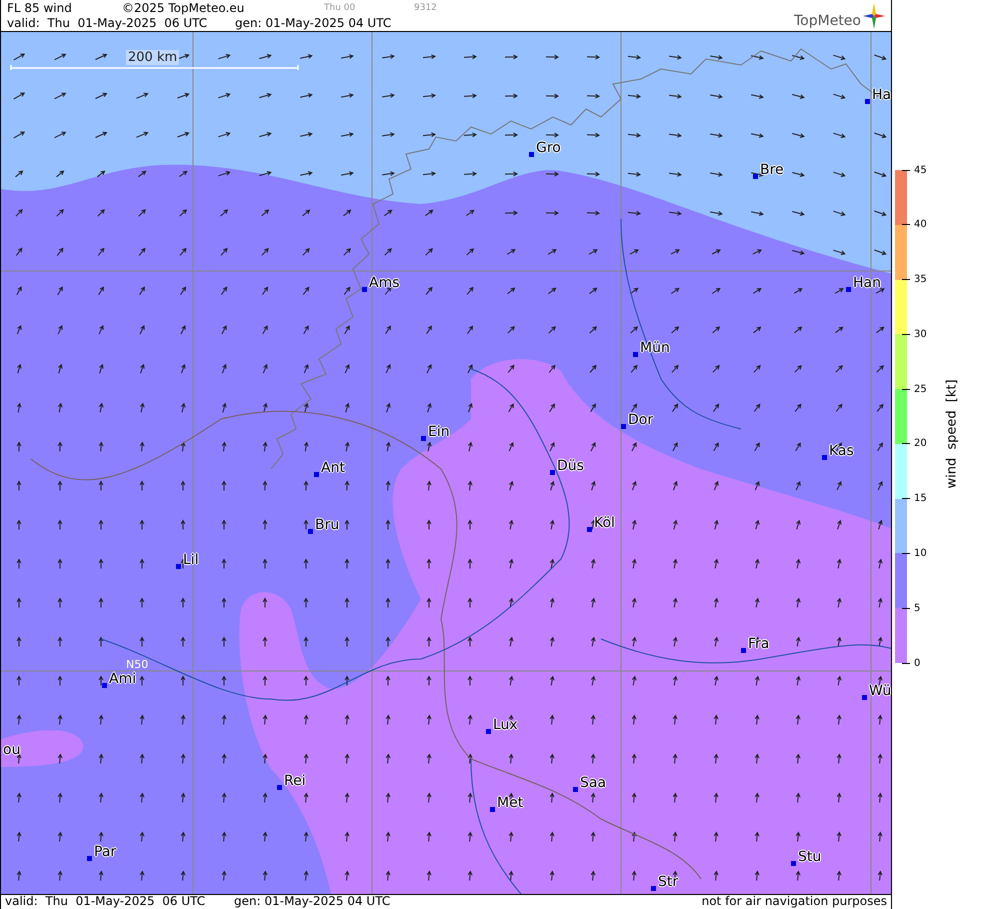 This screenshot has width=983, height=909. What do you see at coordinates (604, 523) in the screenshot?
I see `city-label: Köl` at bounding box center [604, 523].